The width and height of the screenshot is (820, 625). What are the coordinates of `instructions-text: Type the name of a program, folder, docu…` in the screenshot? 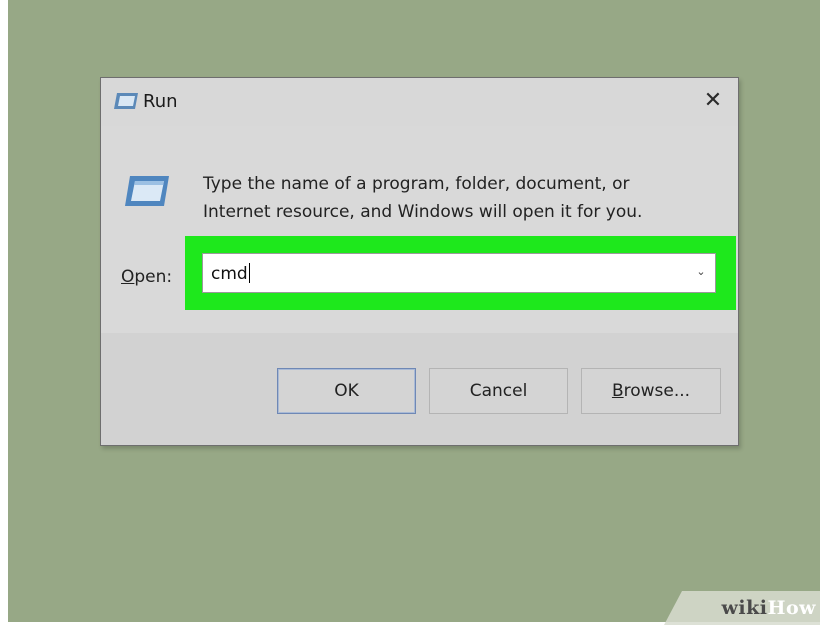 It's located at (453, 198).